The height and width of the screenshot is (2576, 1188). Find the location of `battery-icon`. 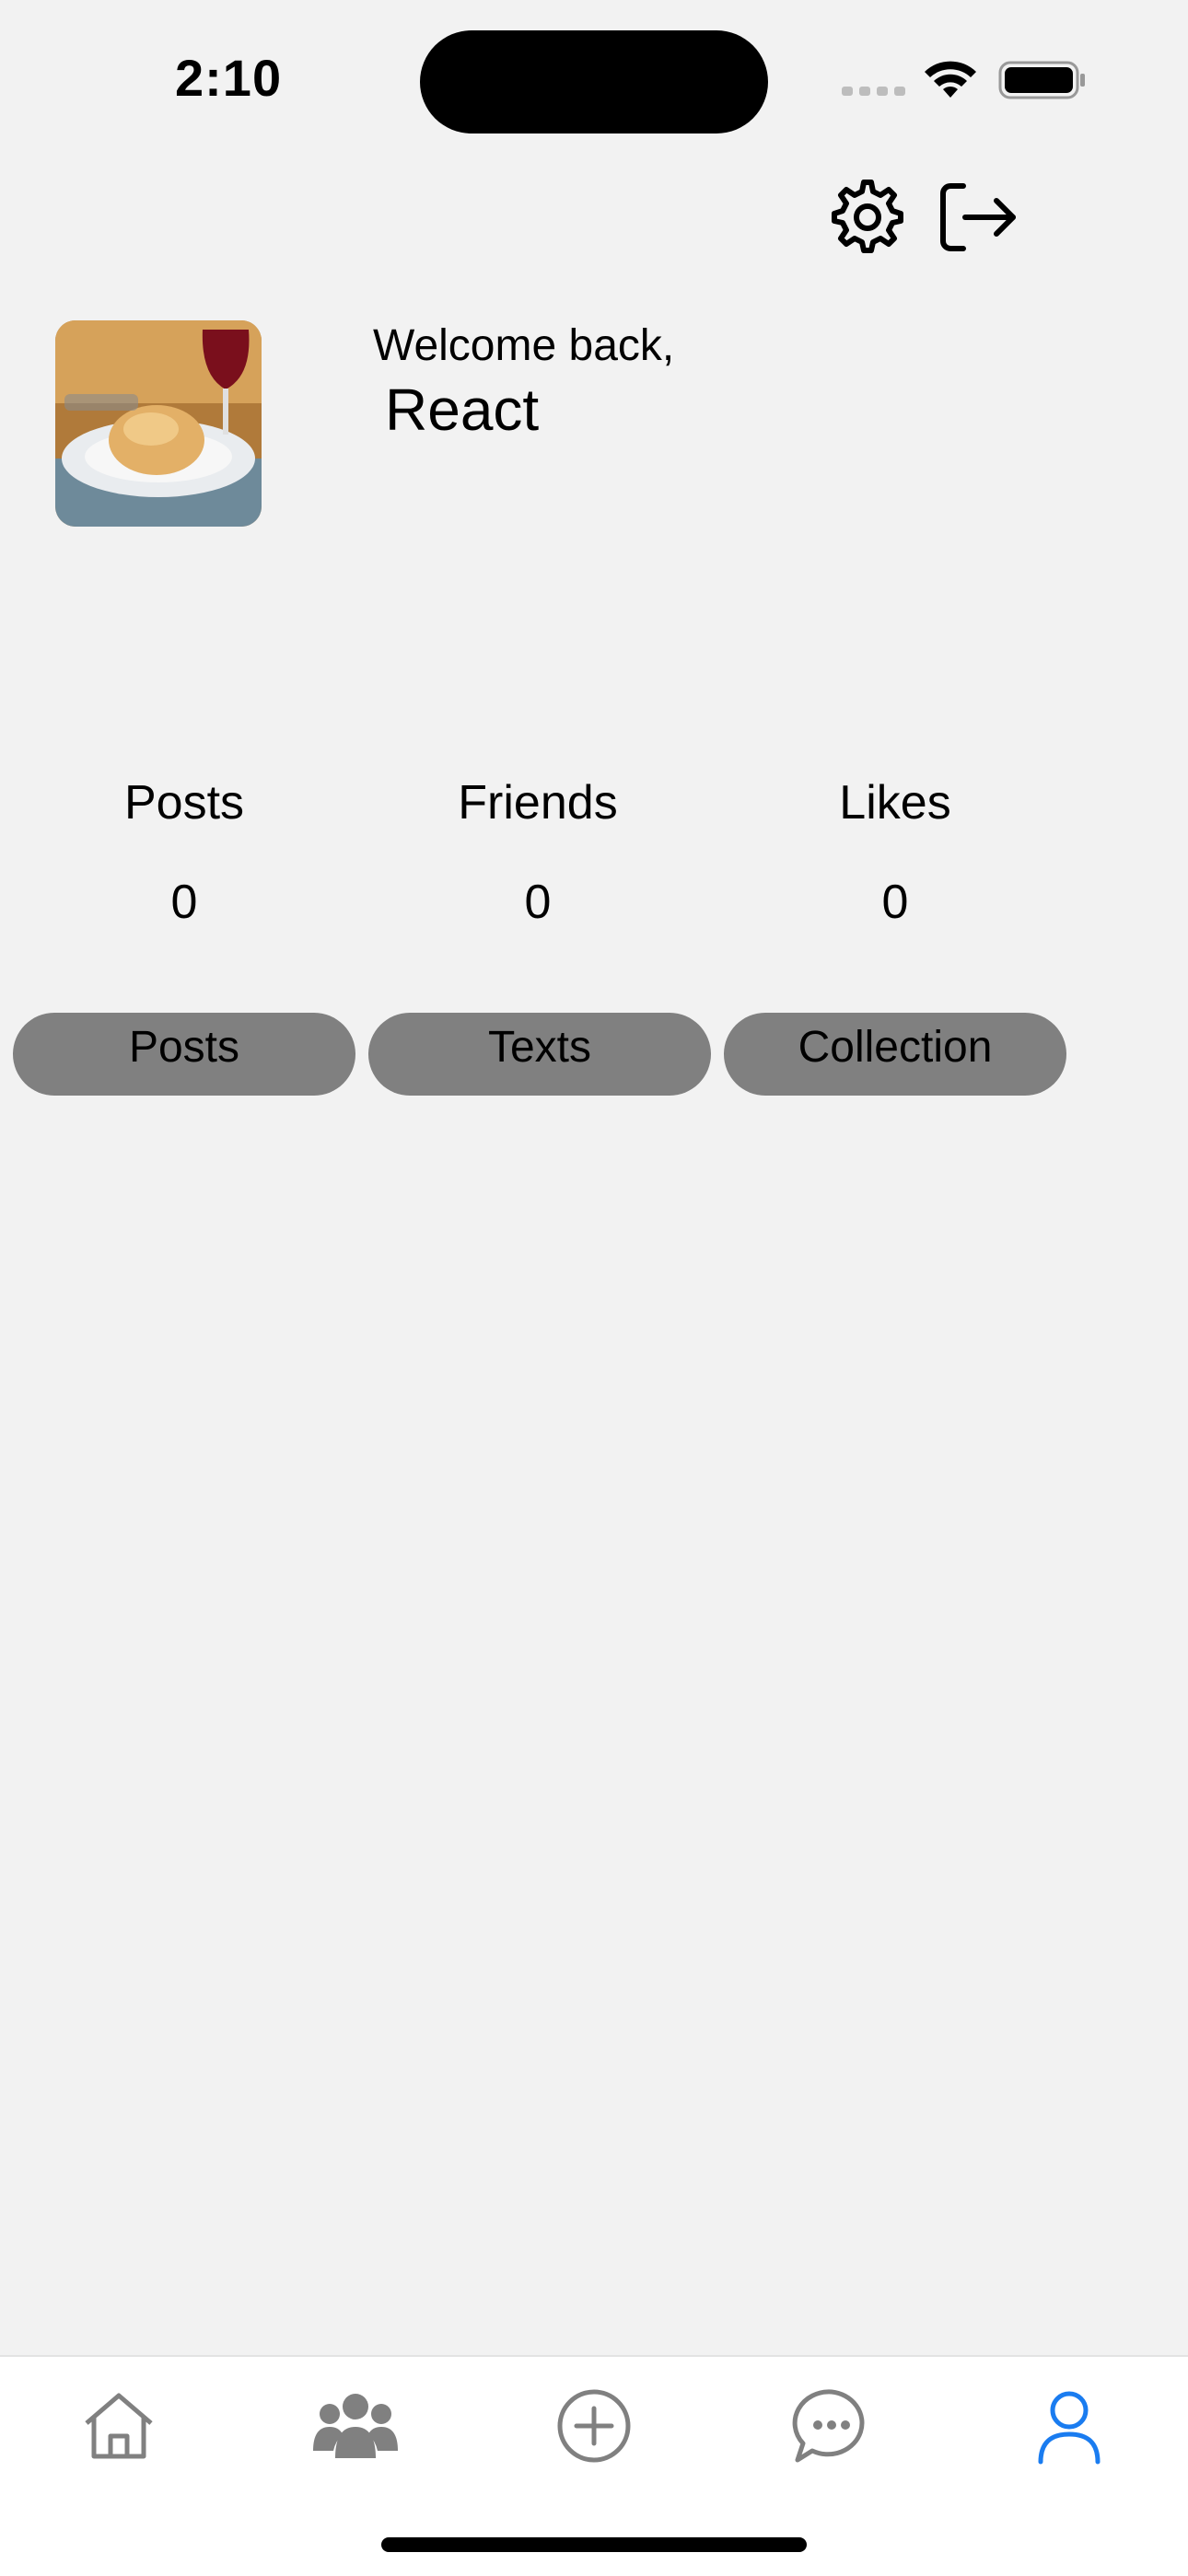

battery-icon is located at coordinates (1041, 80).